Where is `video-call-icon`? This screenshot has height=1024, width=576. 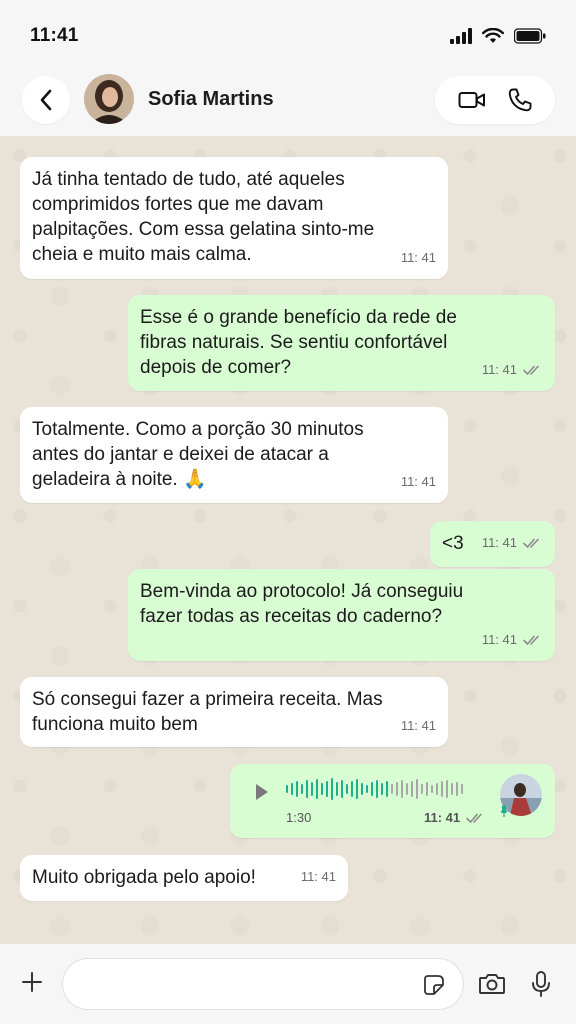 video-call-icon is located at coordinates (472, 100).